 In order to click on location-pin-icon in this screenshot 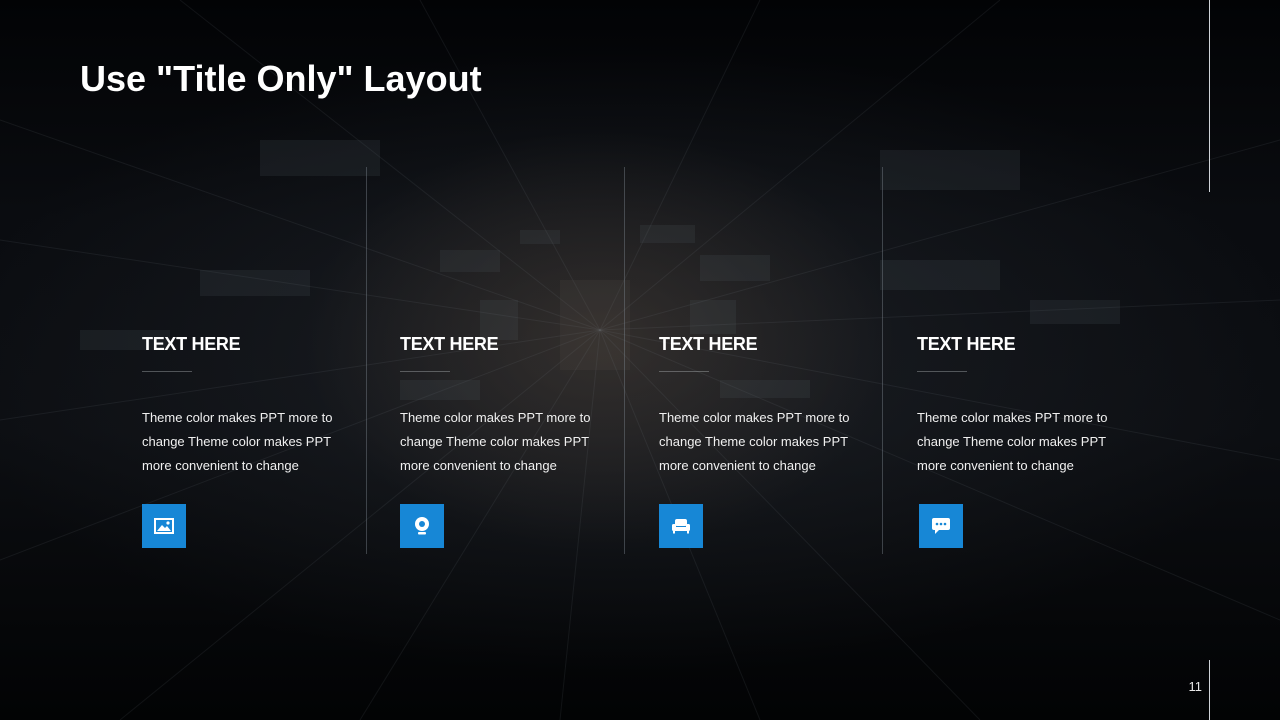, I will do `click(422, 526)`.